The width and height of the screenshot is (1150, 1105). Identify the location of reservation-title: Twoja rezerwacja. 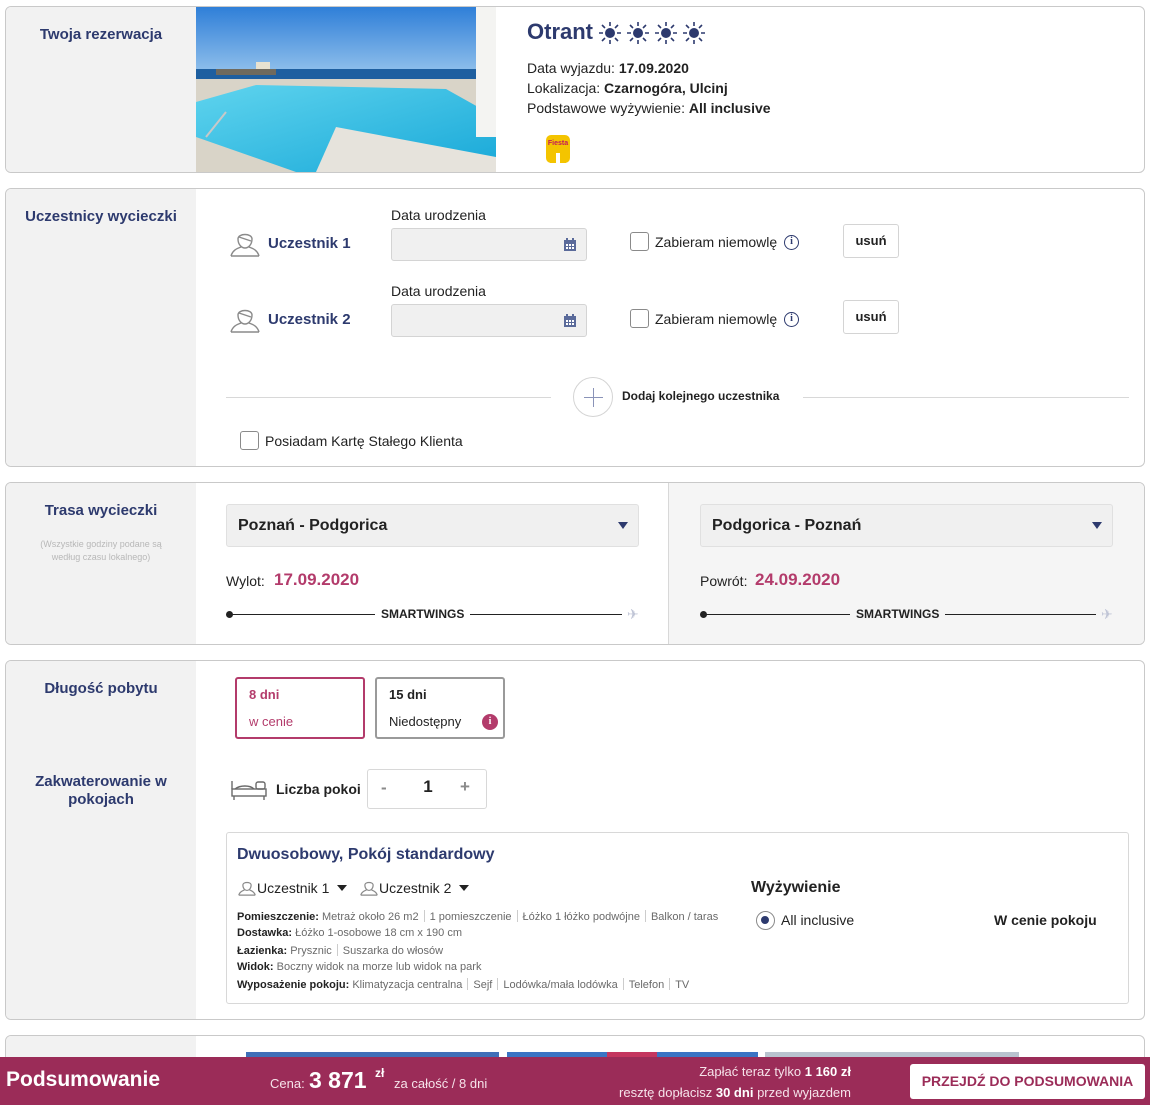
(101, 34).